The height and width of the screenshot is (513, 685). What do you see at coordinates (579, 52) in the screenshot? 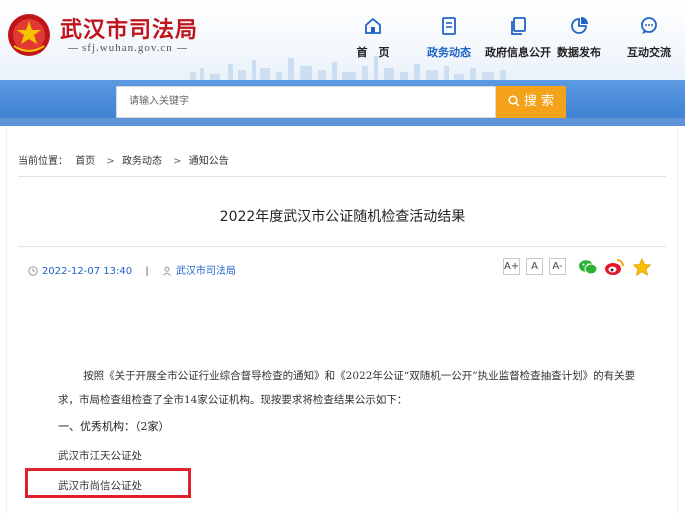
I see `nav-data-label: 数据发布` at bounding box center [579, 52].